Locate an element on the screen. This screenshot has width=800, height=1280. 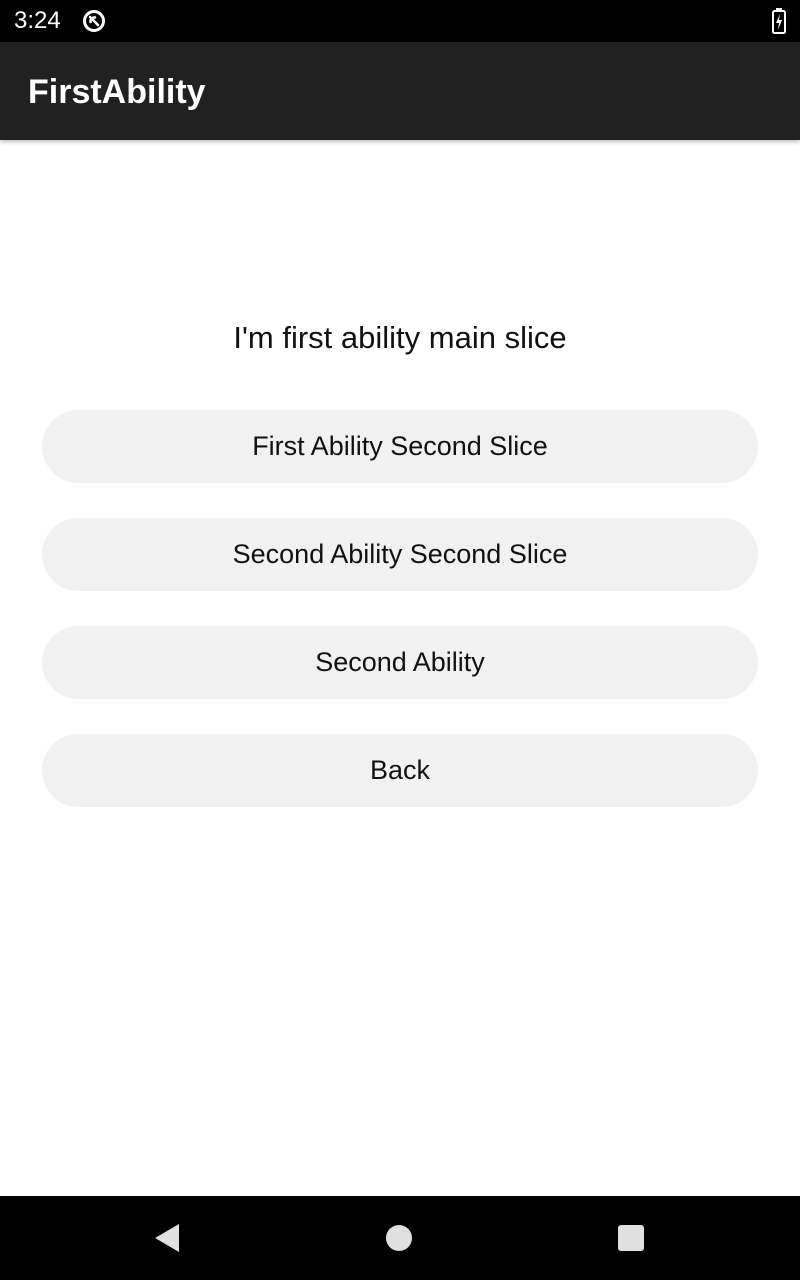
navigation-bar is located at coordinates (400, 1238).